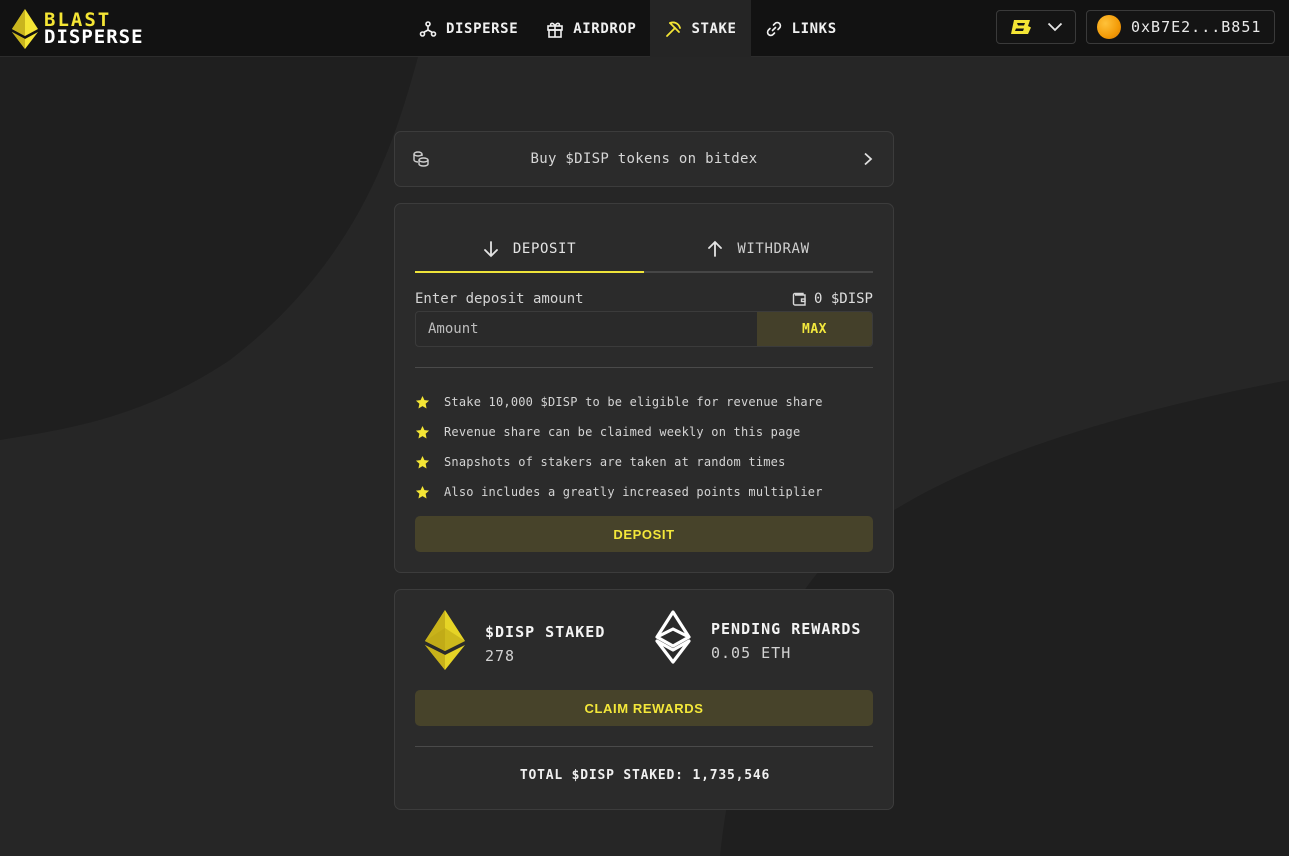 This screenshot has width=1289, height=856. I want to click on wallet-address: 0xB7E2...B851, so click(1196, 27).